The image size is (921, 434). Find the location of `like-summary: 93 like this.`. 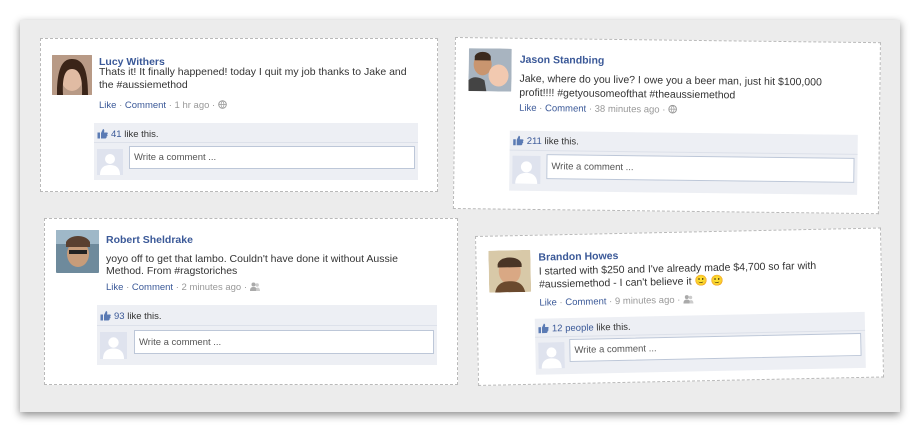

like-summary: 93 like this. is located at coordinates (131, 316).